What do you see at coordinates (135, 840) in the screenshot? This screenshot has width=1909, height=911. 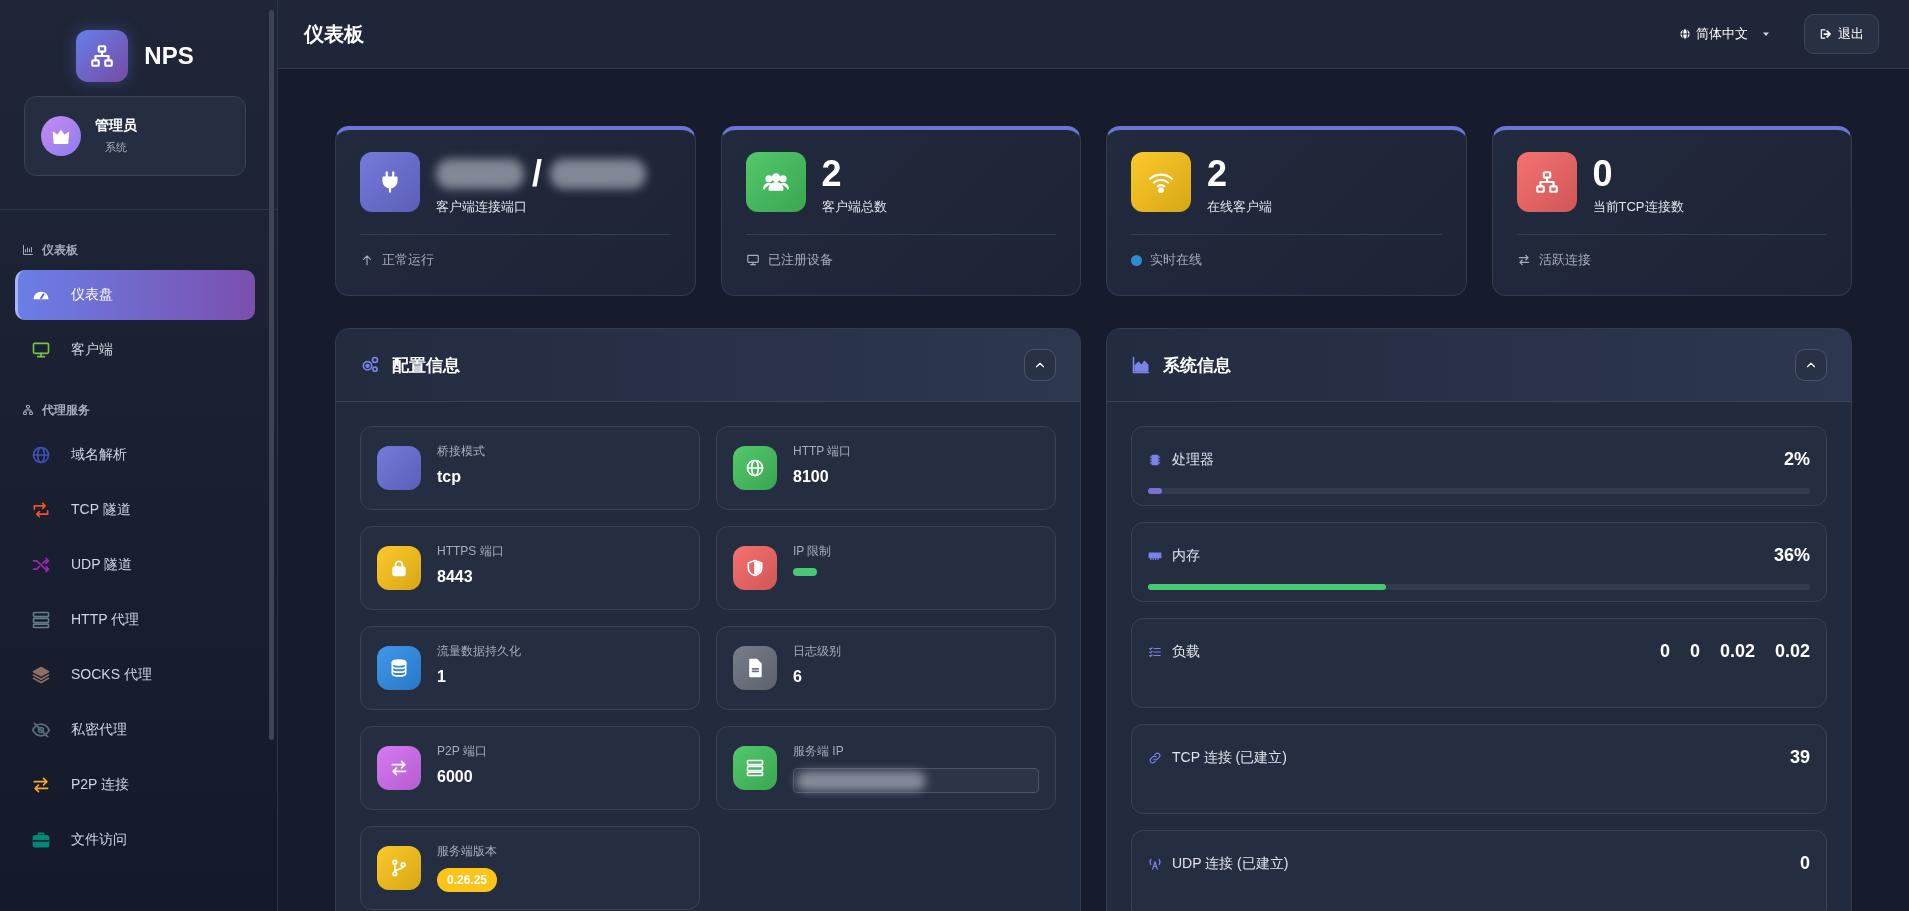 I see `nav-item: 文件访问` at bounding box center [135, 840].